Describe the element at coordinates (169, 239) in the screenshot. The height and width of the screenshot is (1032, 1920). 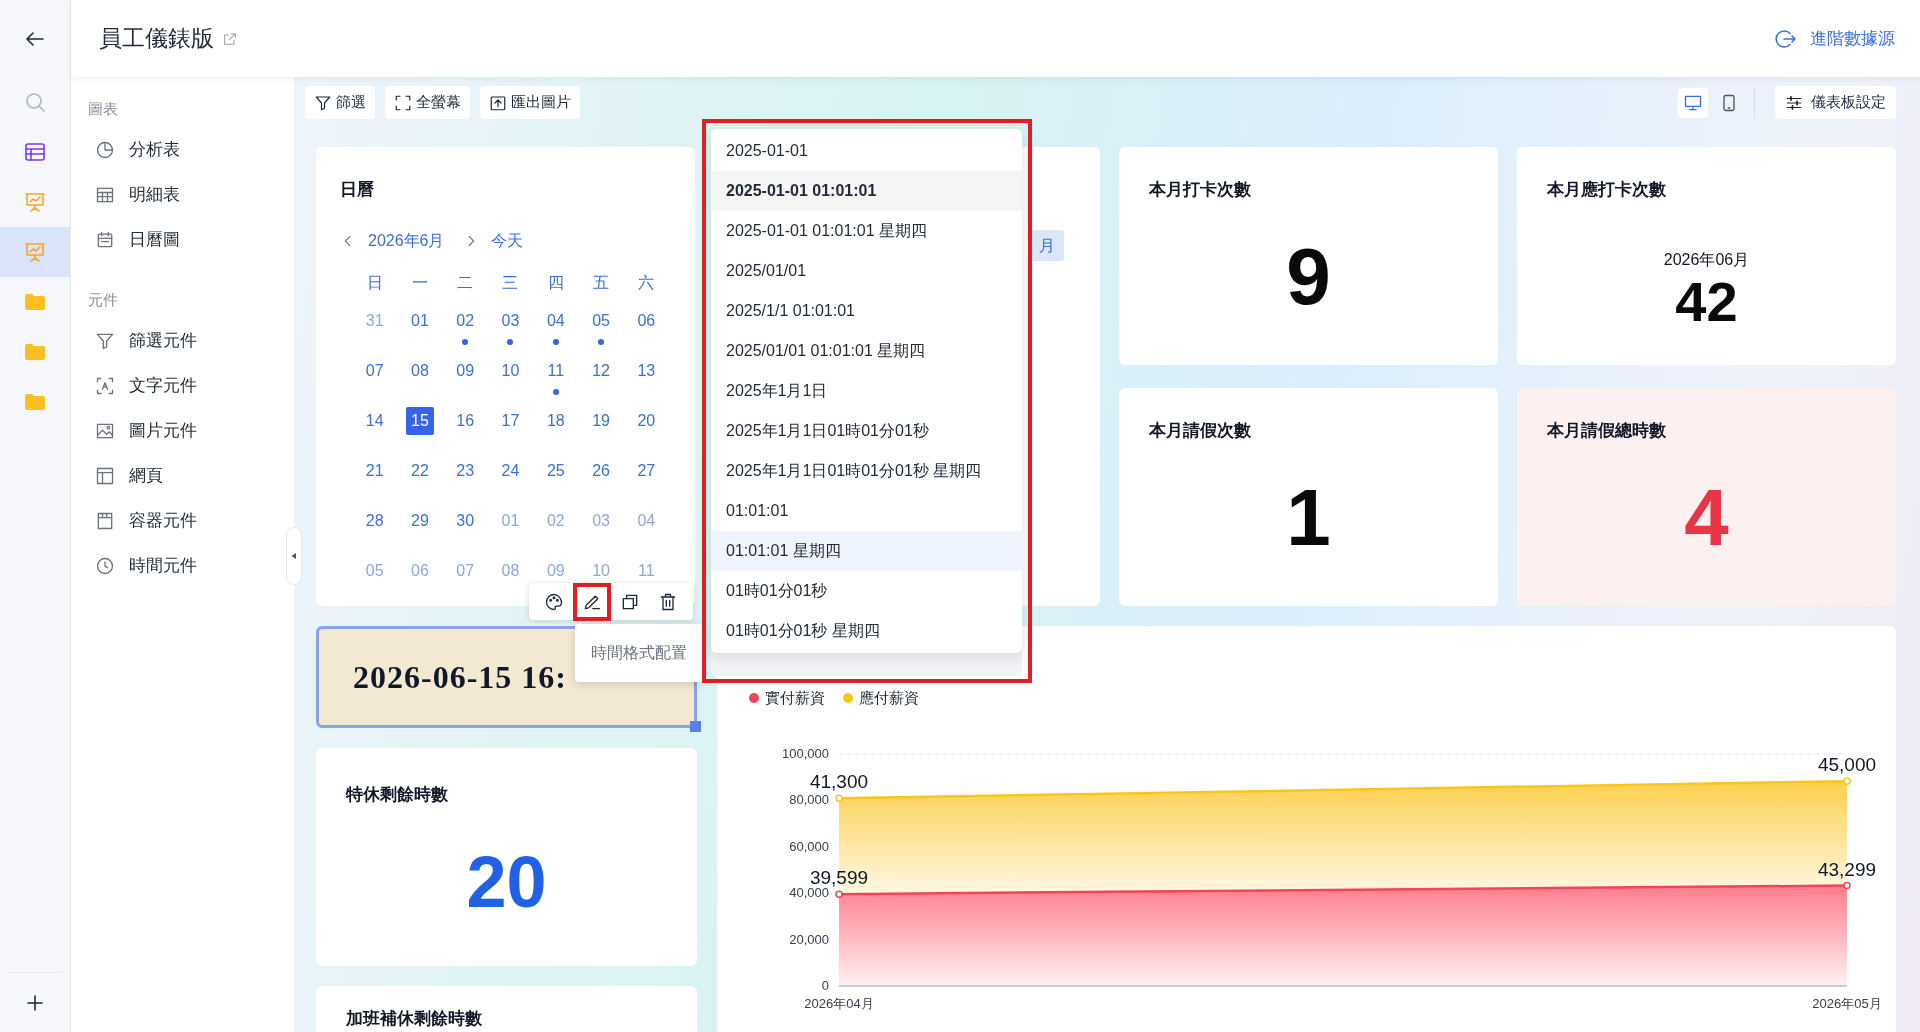
I see `sidebar-item: 日曆圖` at that location.